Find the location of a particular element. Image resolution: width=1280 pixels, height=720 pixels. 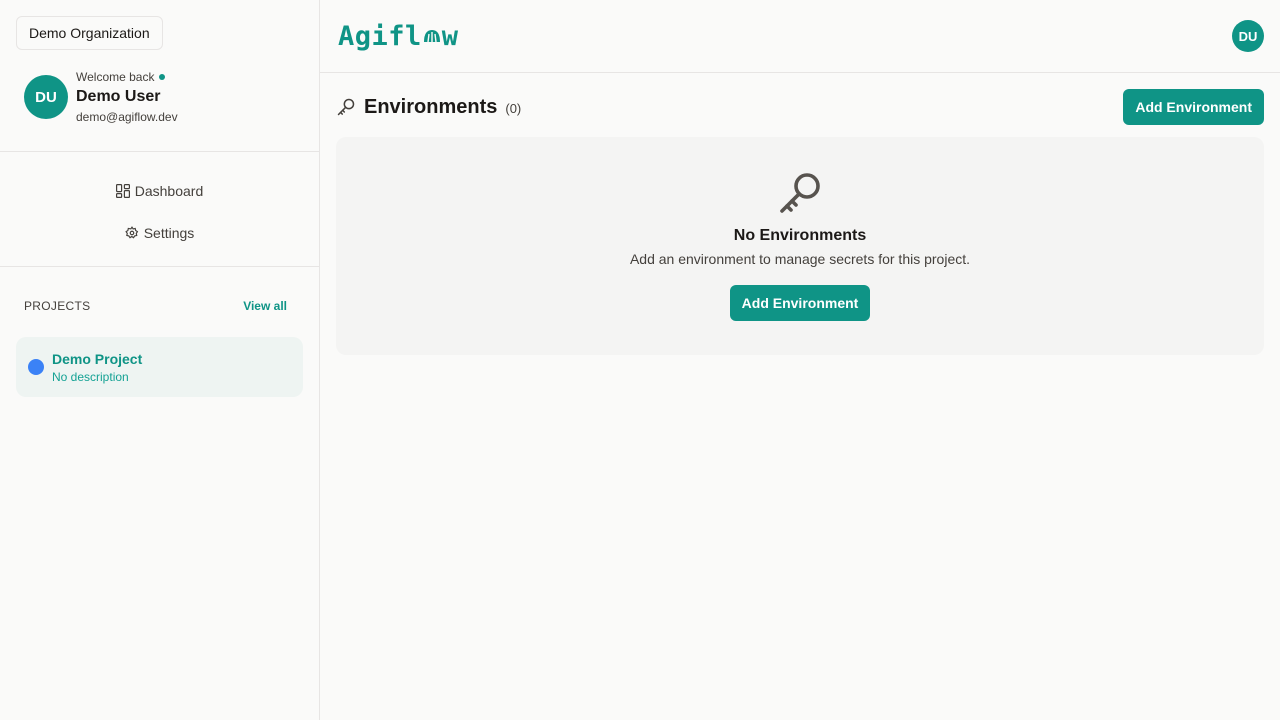

project-color-dot is located at coordinates (36, 367).